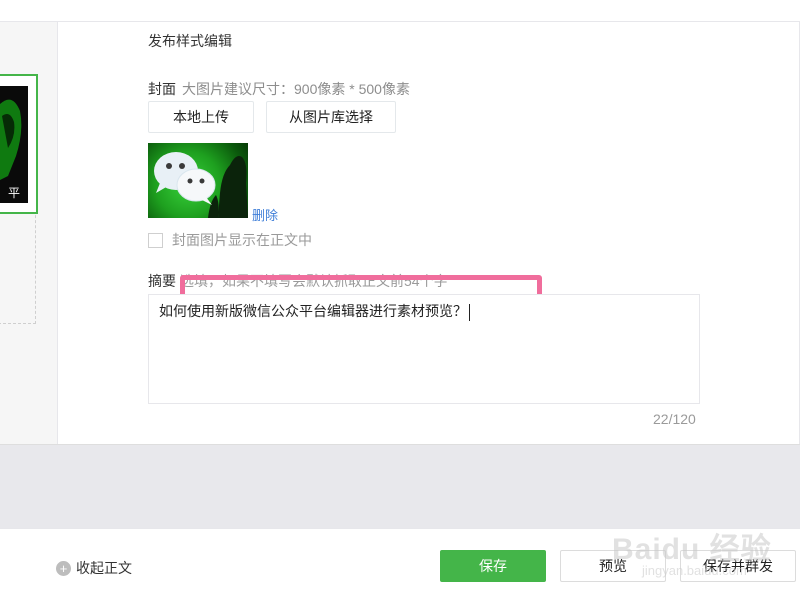 The image size is (800, 600). I want to click on show-cover-in-body-row: 封面图片显示在正文中, so click(230, 240).